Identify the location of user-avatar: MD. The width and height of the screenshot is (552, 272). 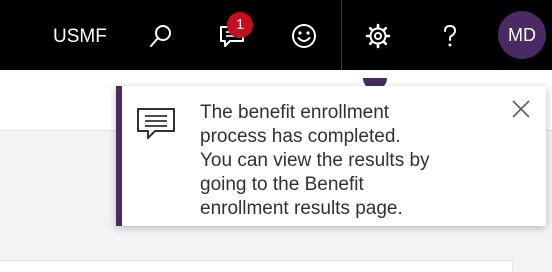
(522, 35).